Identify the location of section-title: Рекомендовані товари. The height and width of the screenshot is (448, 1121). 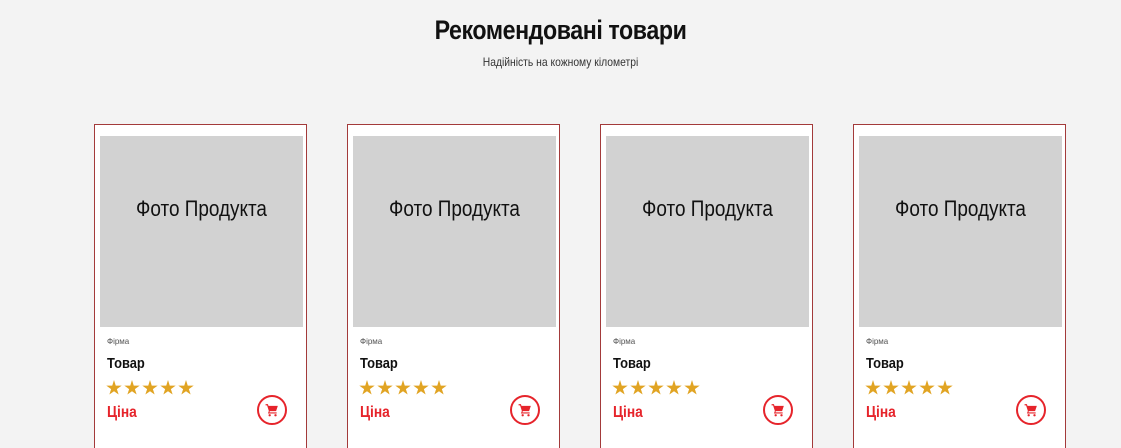
(560, 30).